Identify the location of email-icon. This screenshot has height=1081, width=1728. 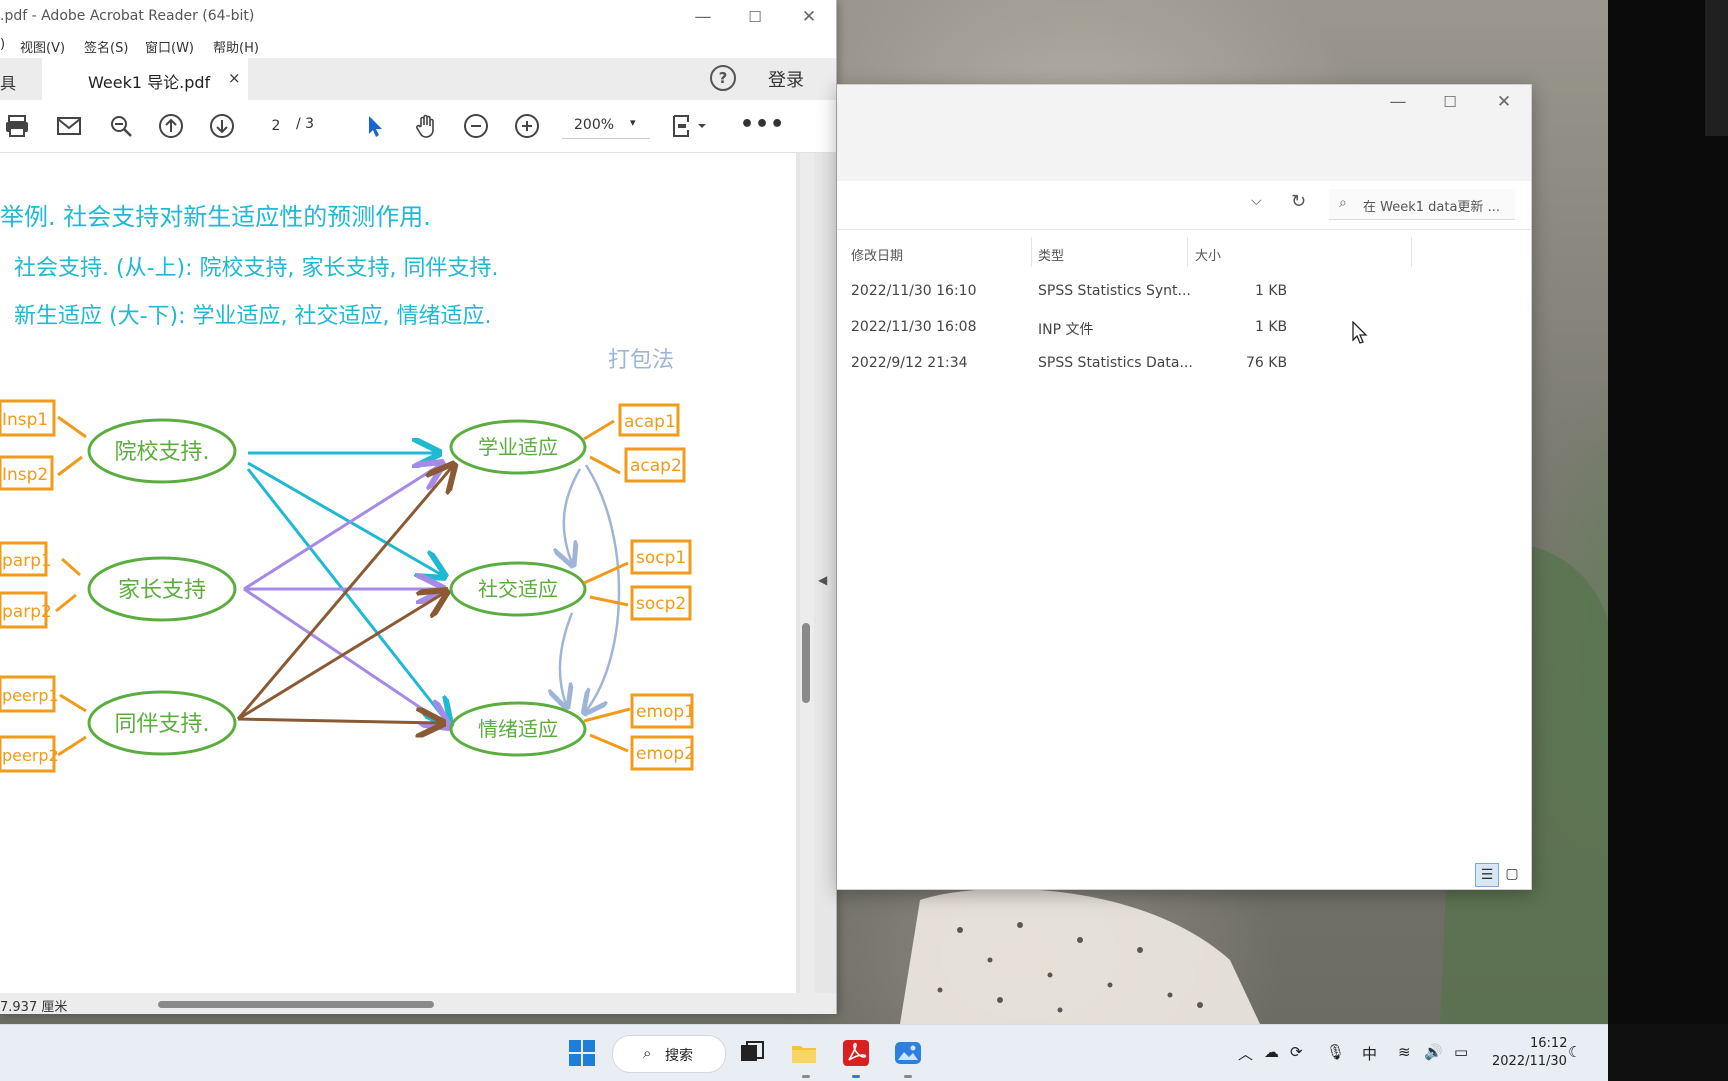
(69, 126).